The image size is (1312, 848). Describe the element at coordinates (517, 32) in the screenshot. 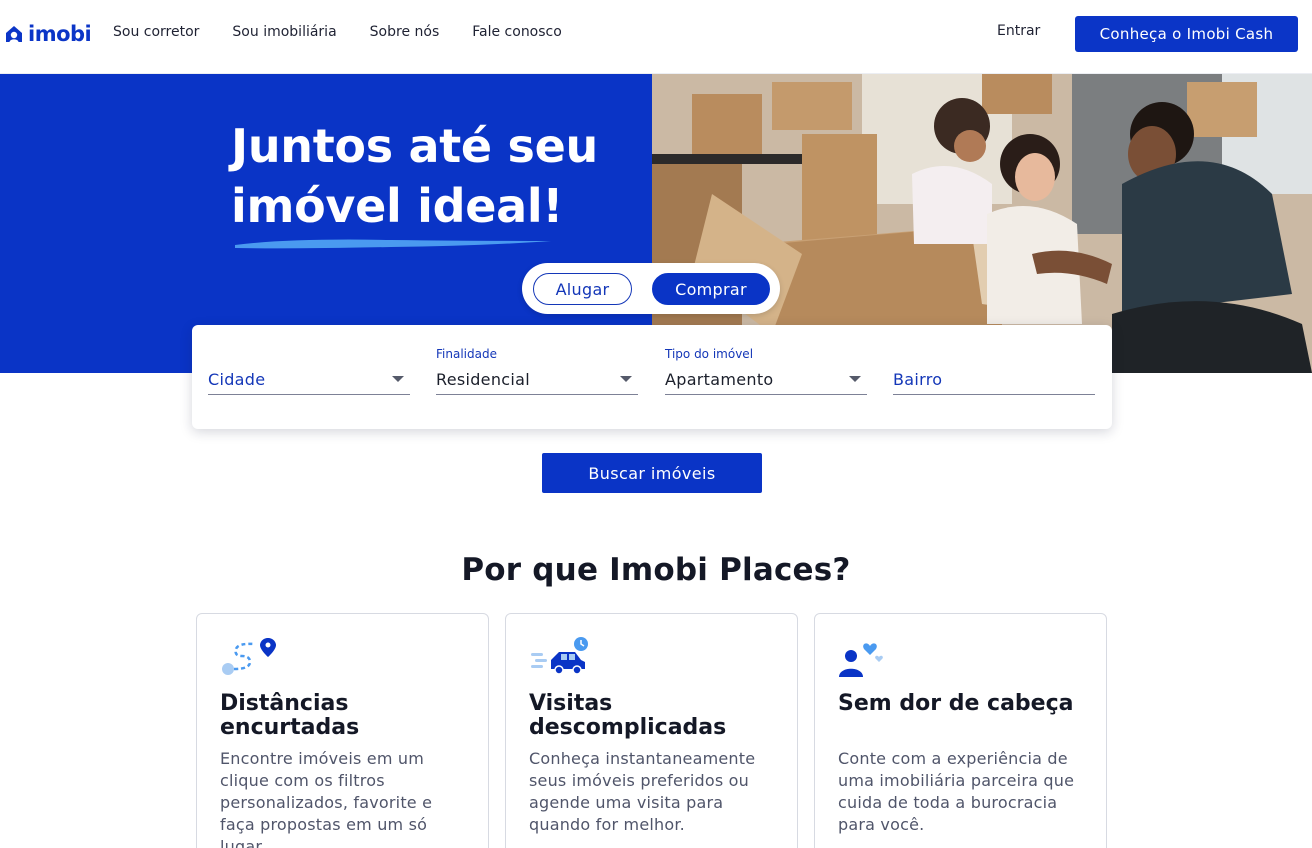

I see `nav-fale-conosco: Fale conosco` at that location.